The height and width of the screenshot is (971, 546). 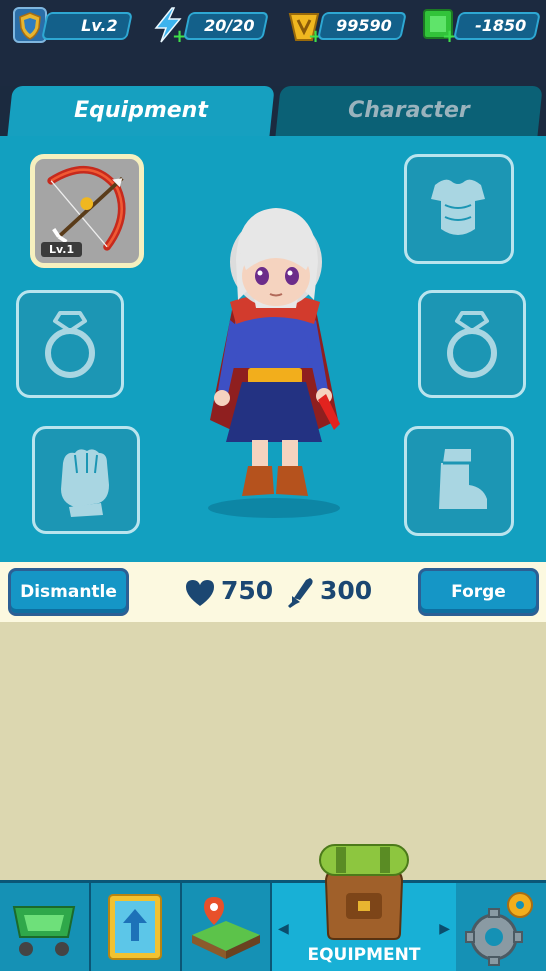 I want to click on top-status-bar: Lv.2 + 20/20 + 99590 + -1850, so click(x=273, y=43).